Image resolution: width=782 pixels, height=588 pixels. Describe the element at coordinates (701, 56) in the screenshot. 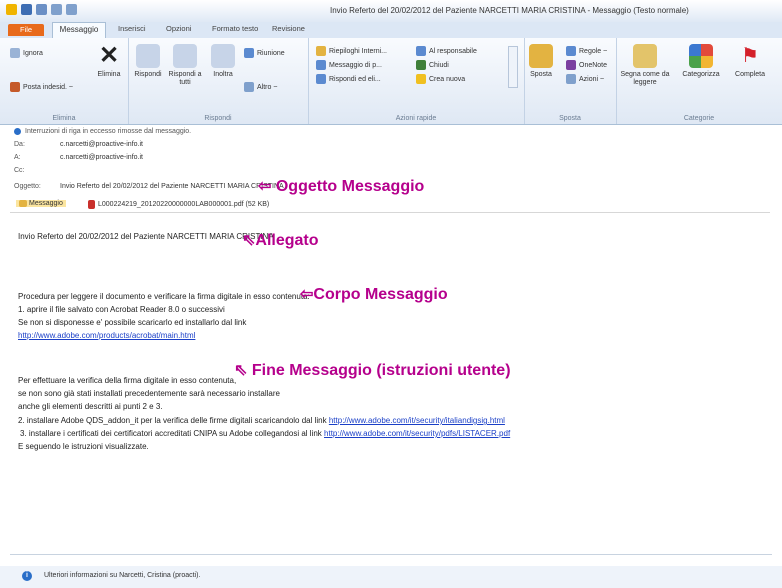

I see `categorize-icon` at that location.